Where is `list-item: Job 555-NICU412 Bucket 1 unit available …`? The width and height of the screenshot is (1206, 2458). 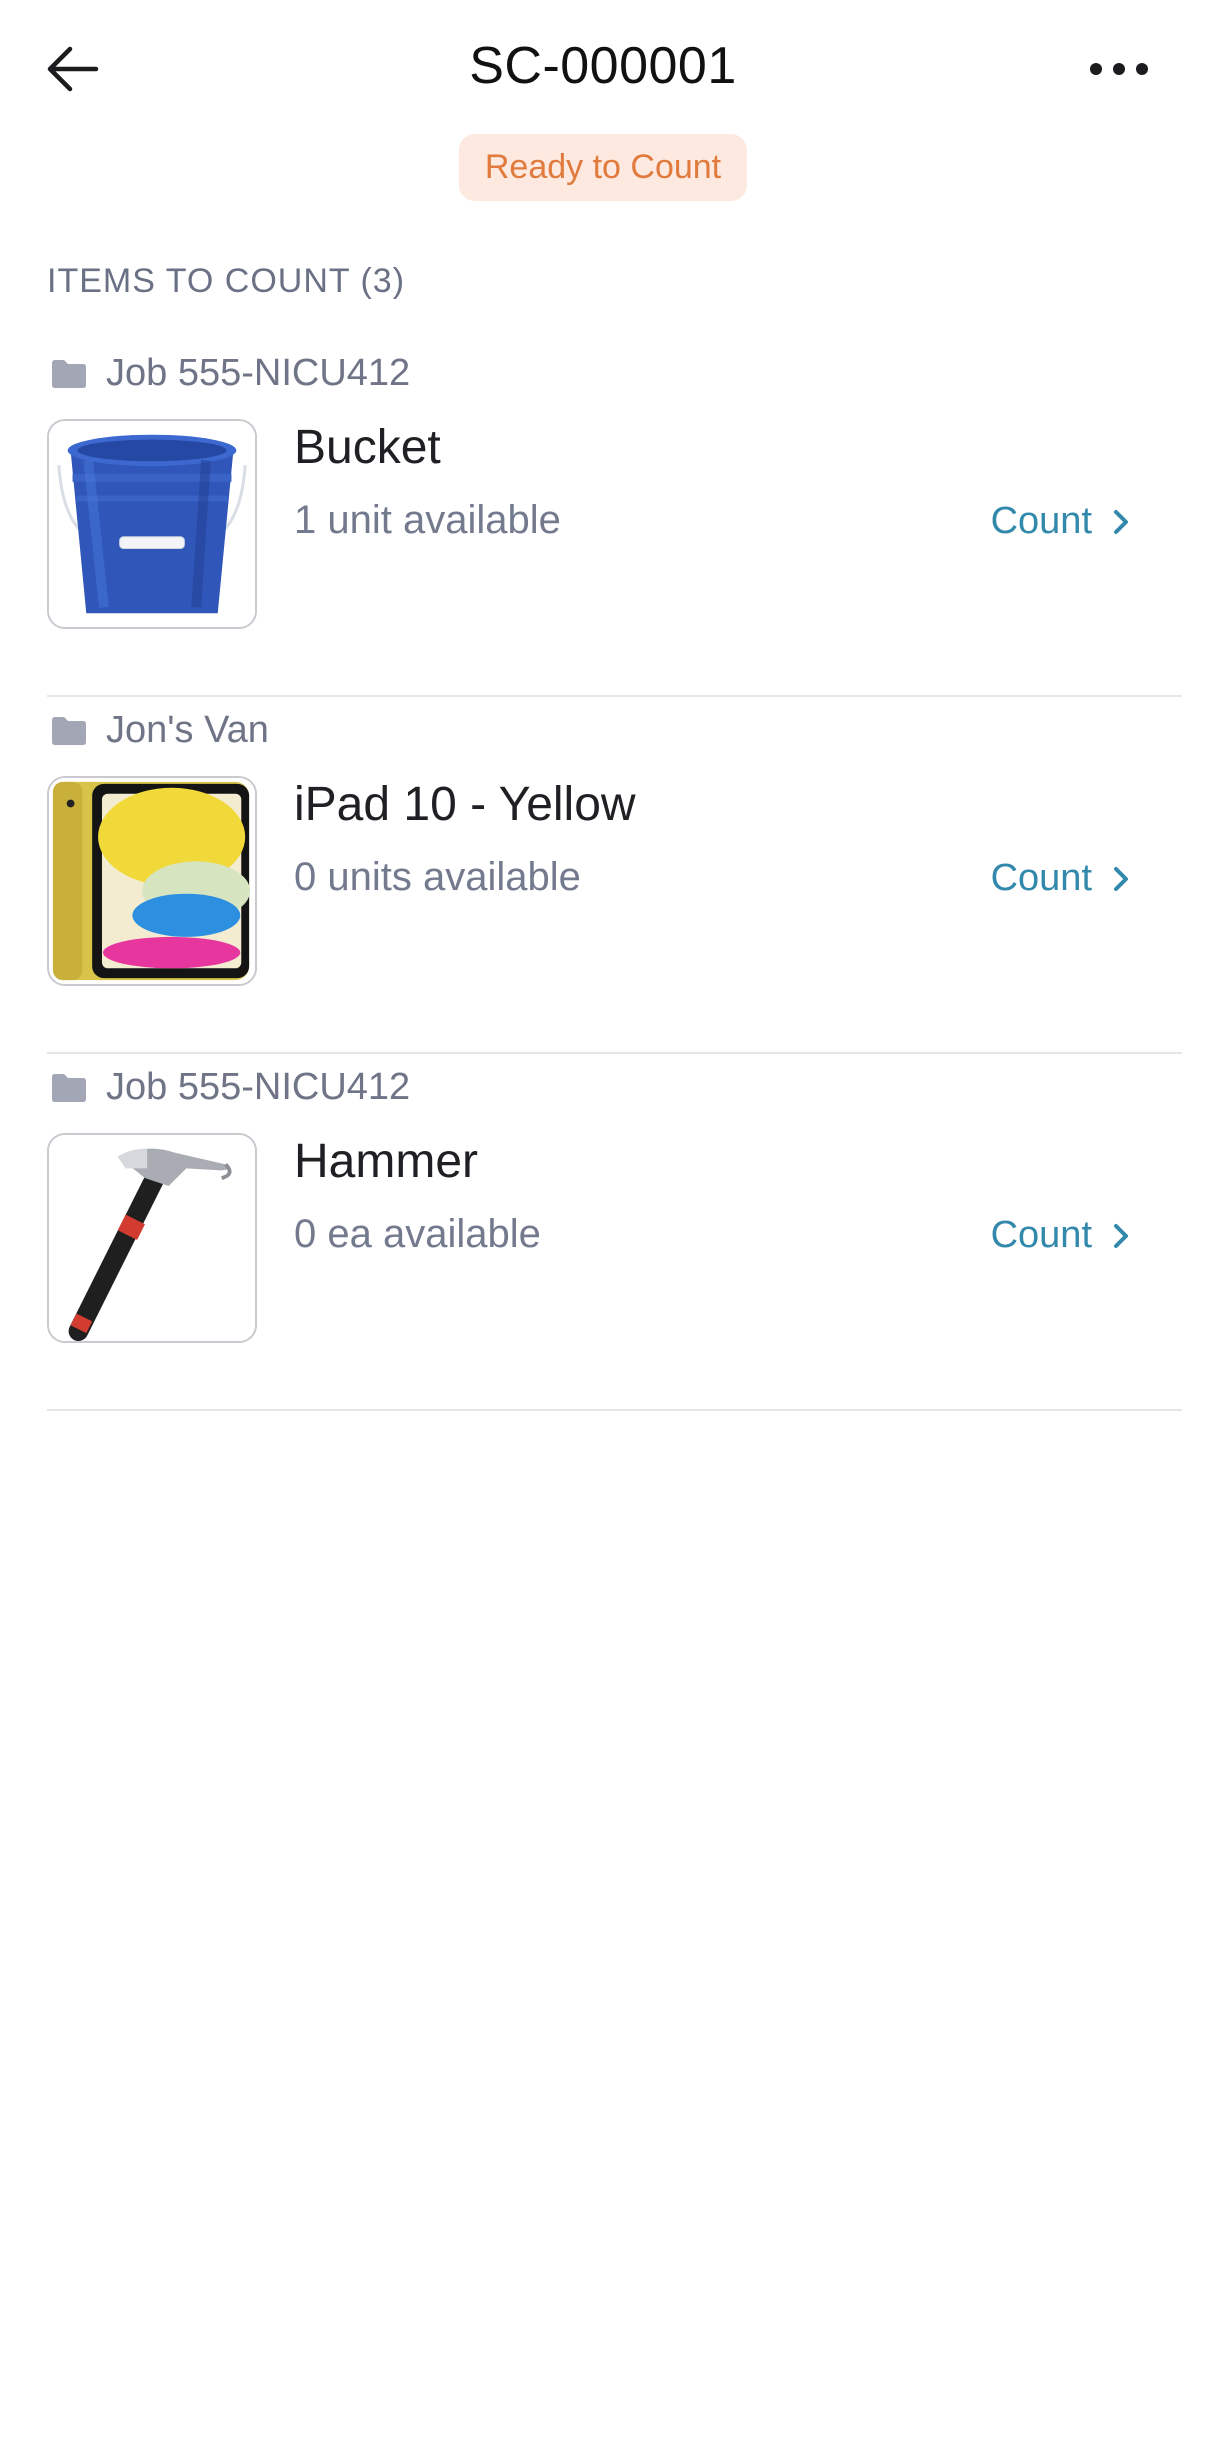
list-item: Job 555-NICU412 Bucket 1 unit available … is located at coordinates (614, 518).